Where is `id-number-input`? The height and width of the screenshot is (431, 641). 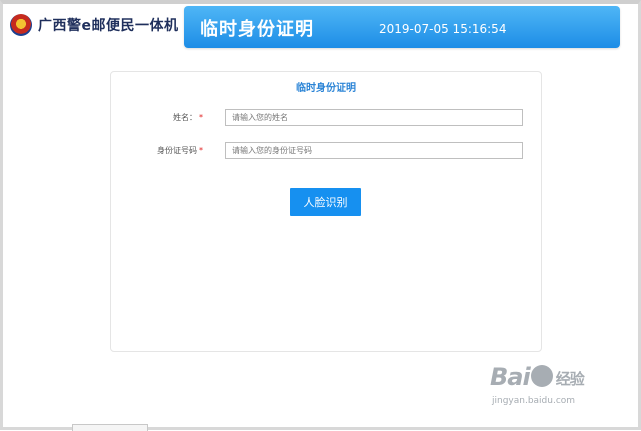
id-number-input is located at coordinates (374, 150).